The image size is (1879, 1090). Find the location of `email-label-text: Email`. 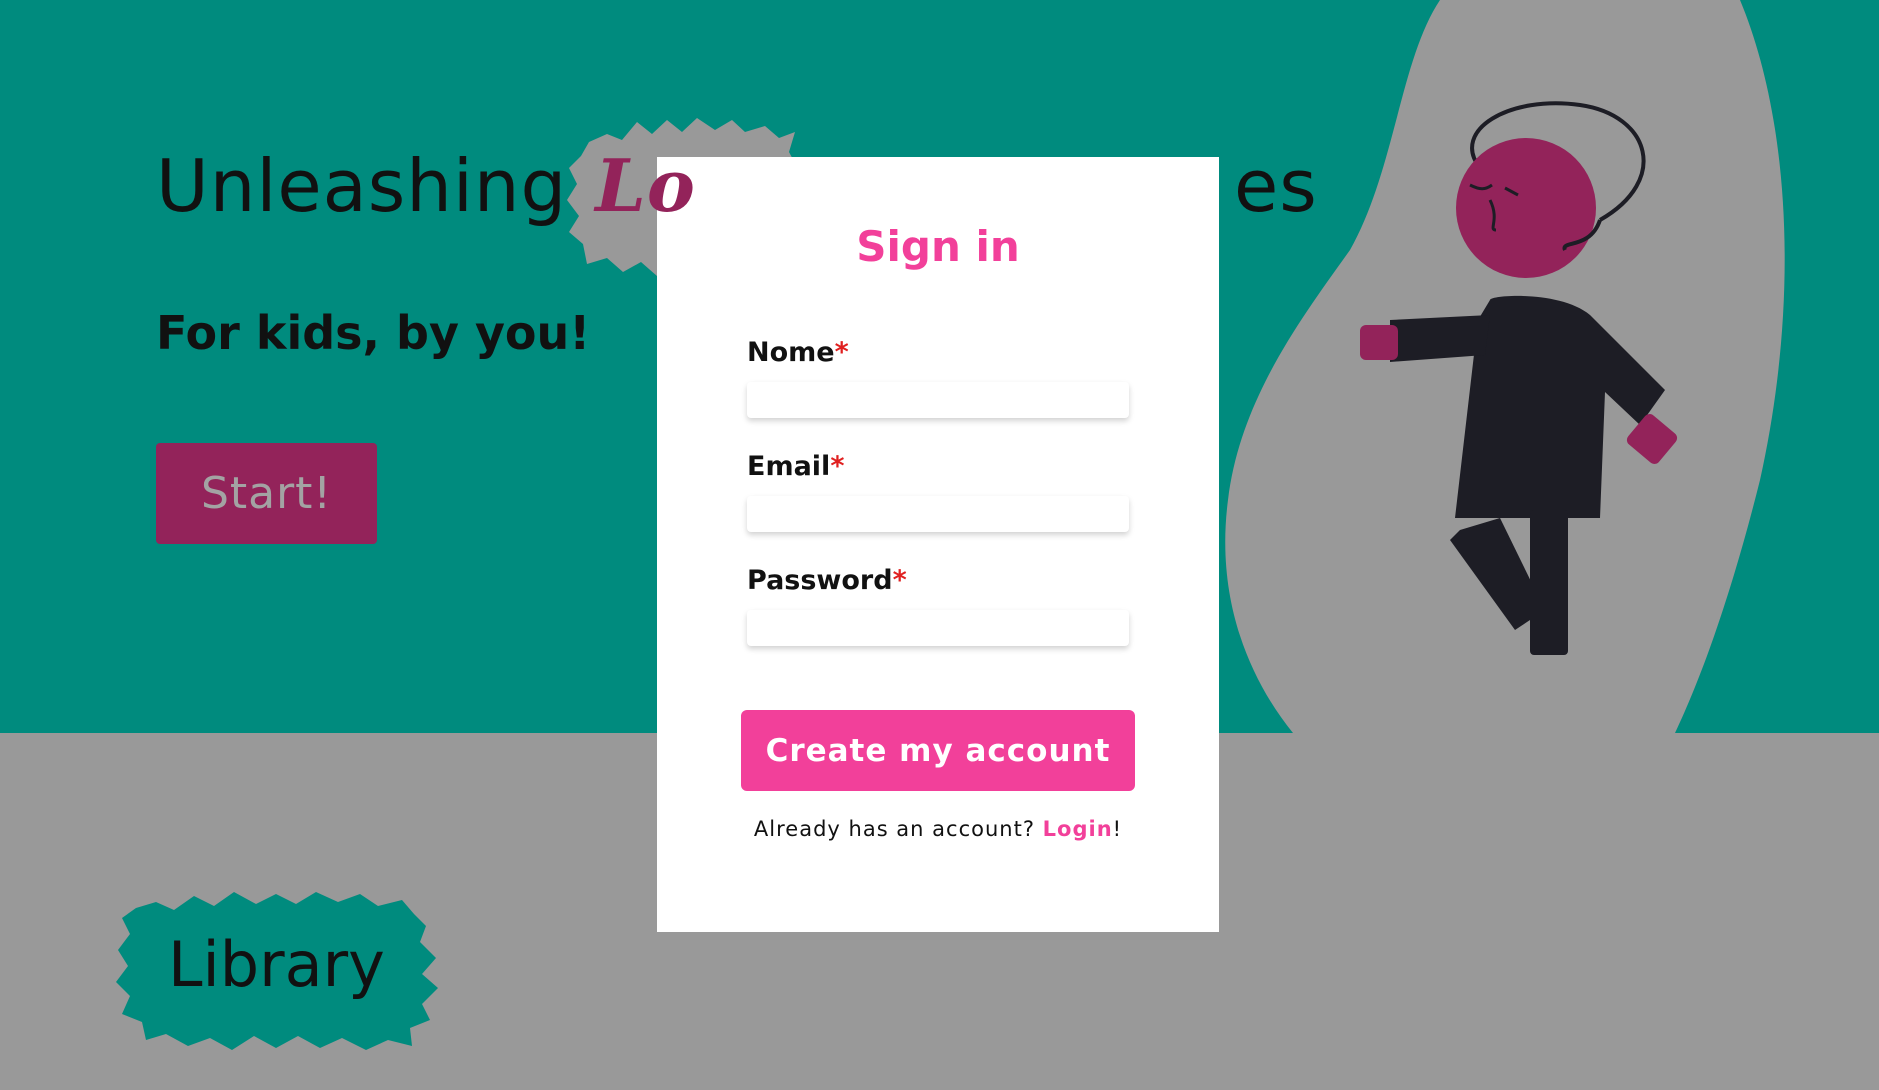

email-label-text: Email is located at coordinates (789, 466).